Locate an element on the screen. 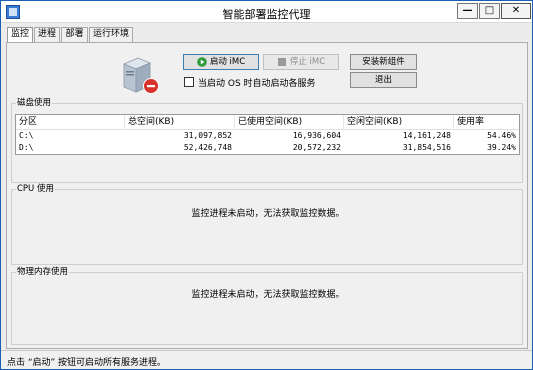 Image resolution: width=533 pixels, height=370 pixels. start-imc-button: 启动 iMC is located at coordinates (221, 62).